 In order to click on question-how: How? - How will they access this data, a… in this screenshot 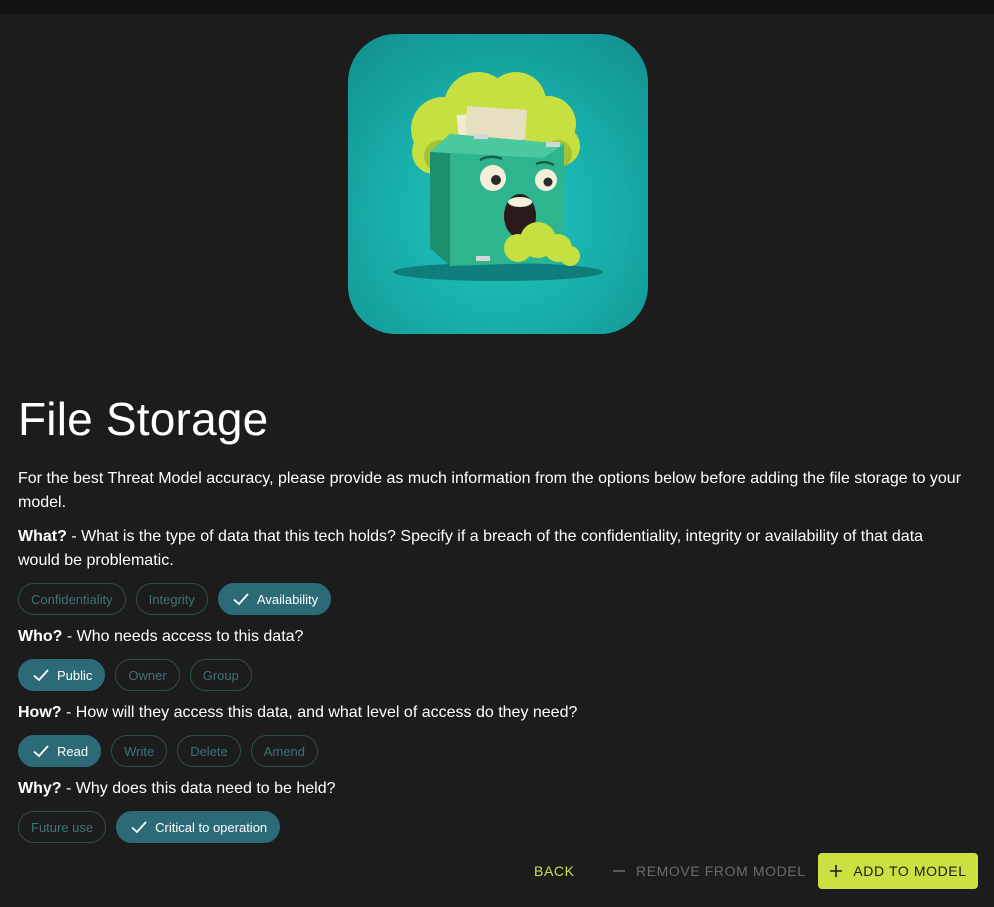, I will do `click(493, 713)`.